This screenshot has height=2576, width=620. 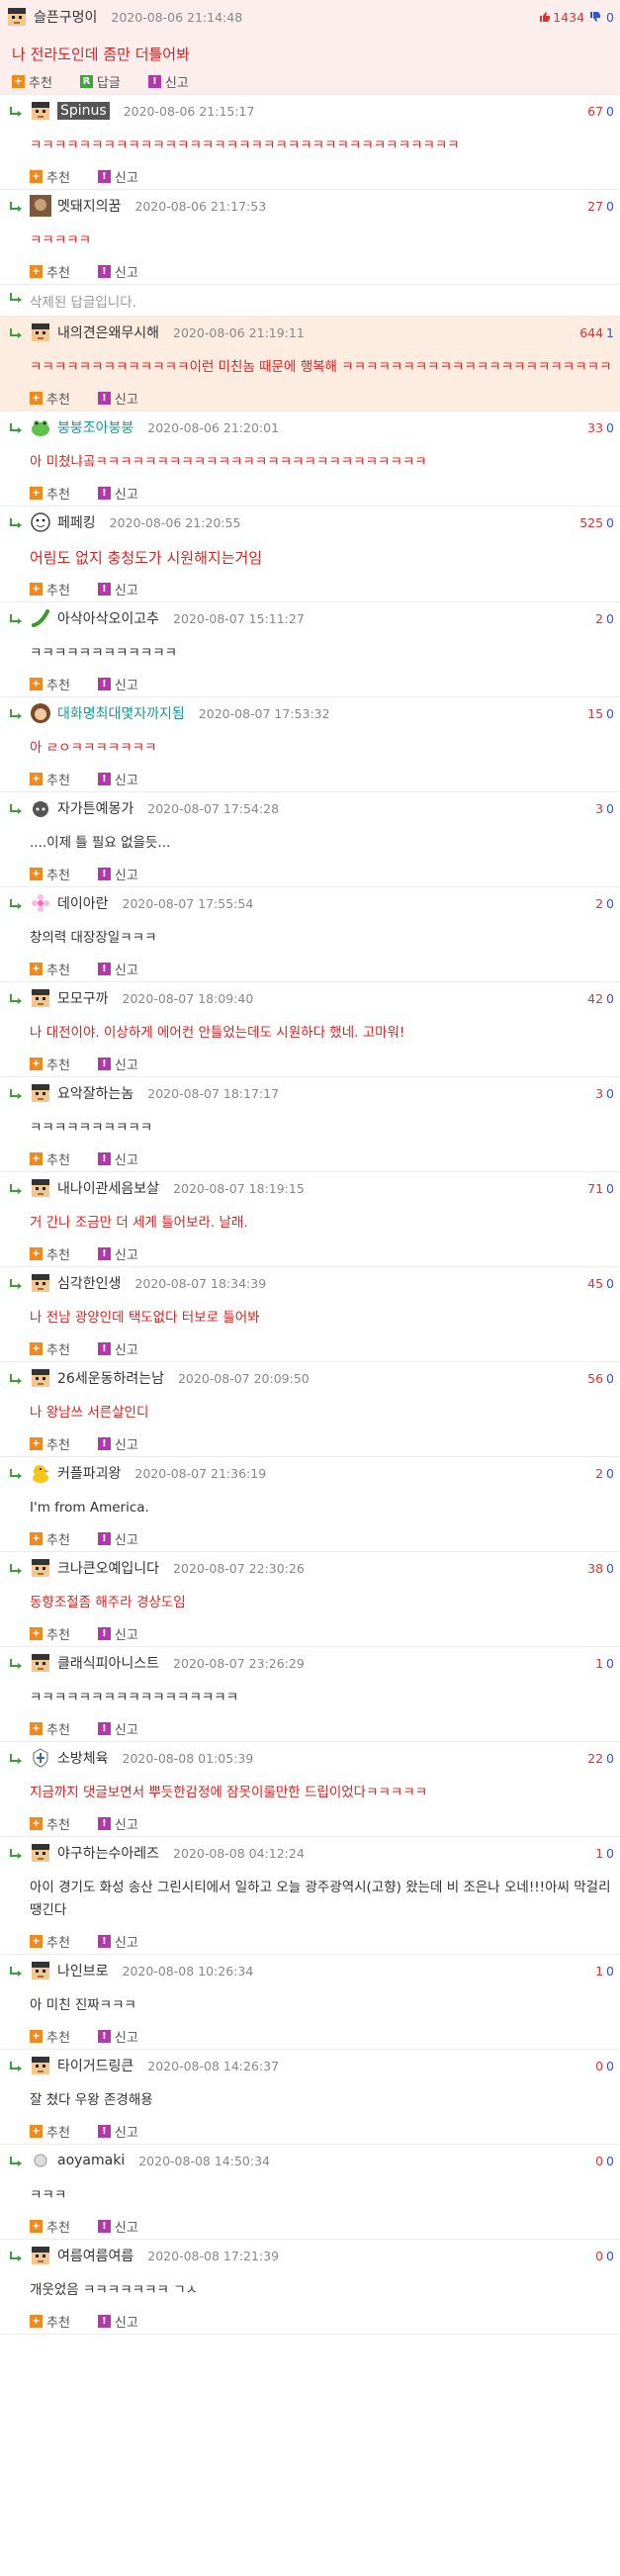 I want to click on reply-nickname: 붕붕조아붕붕, so click(x=95, y=427).